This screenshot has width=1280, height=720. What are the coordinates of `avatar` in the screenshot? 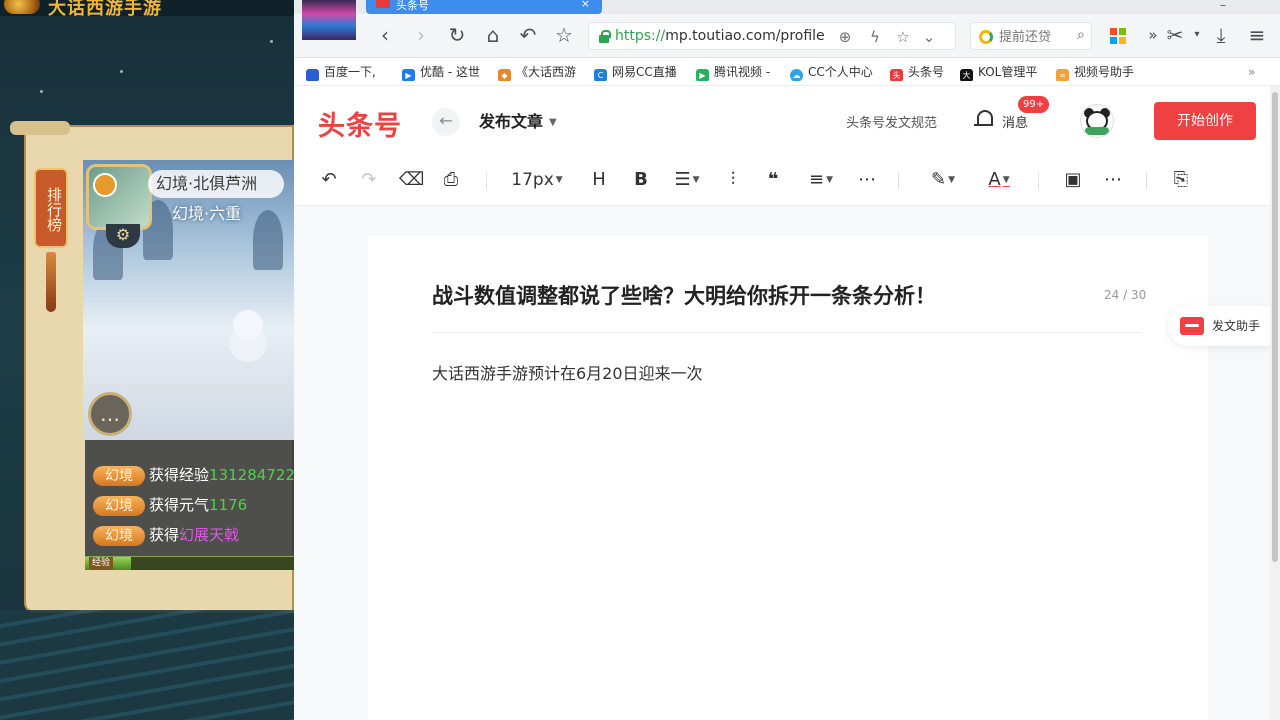 It's located at (1097, 121).